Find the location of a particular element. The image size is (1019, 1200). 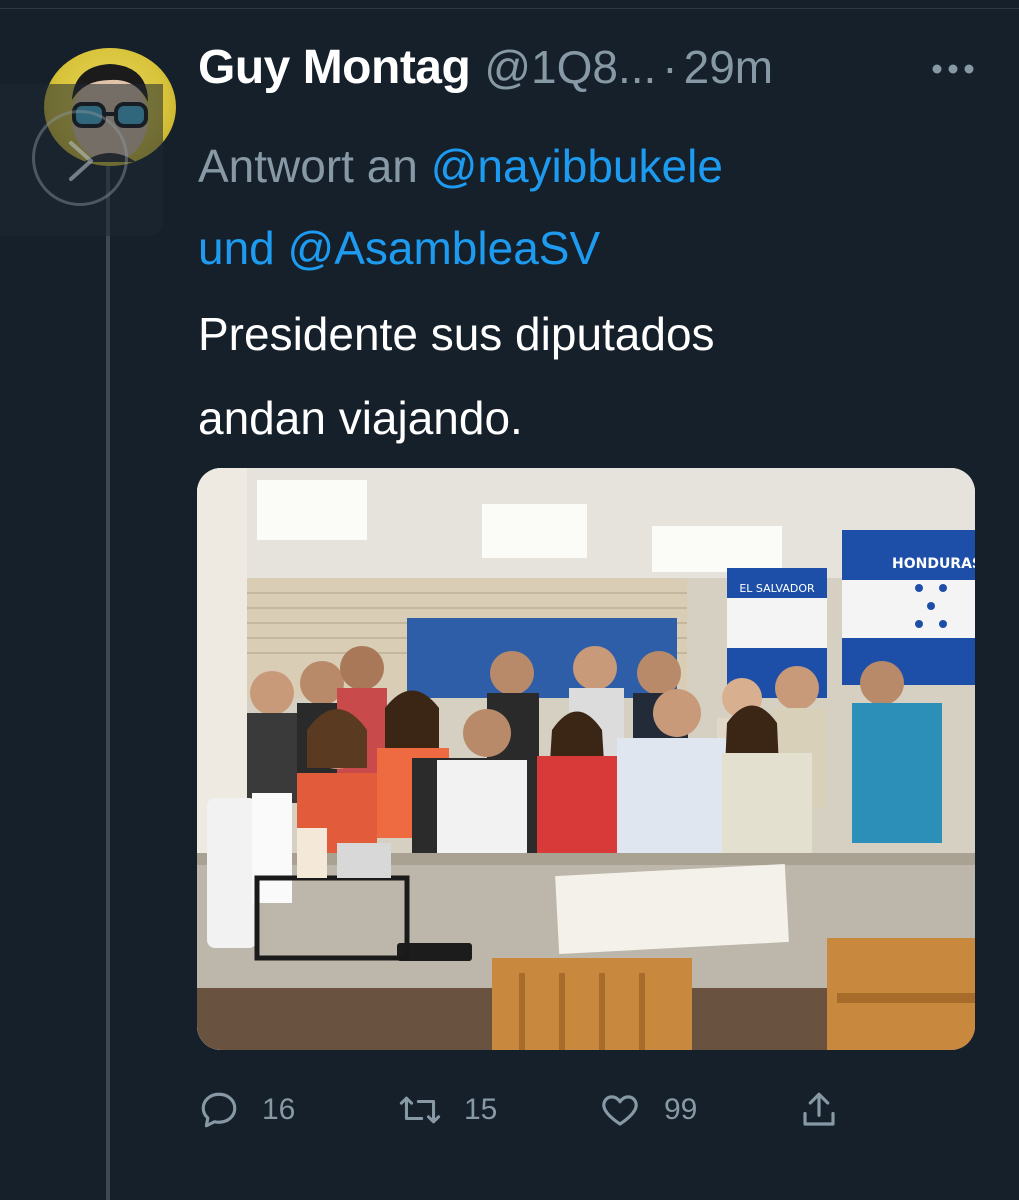

share-button is located at coordinates (819, 1110).